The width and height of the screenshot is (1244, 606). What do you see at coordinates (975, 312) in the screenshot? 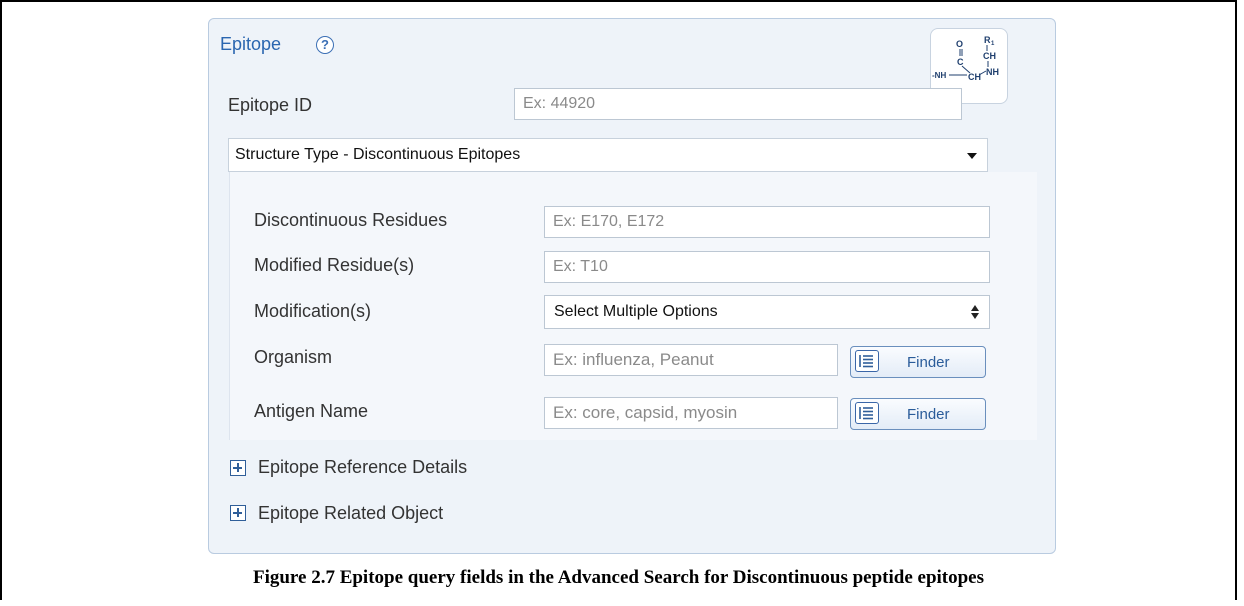
I see `up-down-icon` at bounding box center [975, 312].